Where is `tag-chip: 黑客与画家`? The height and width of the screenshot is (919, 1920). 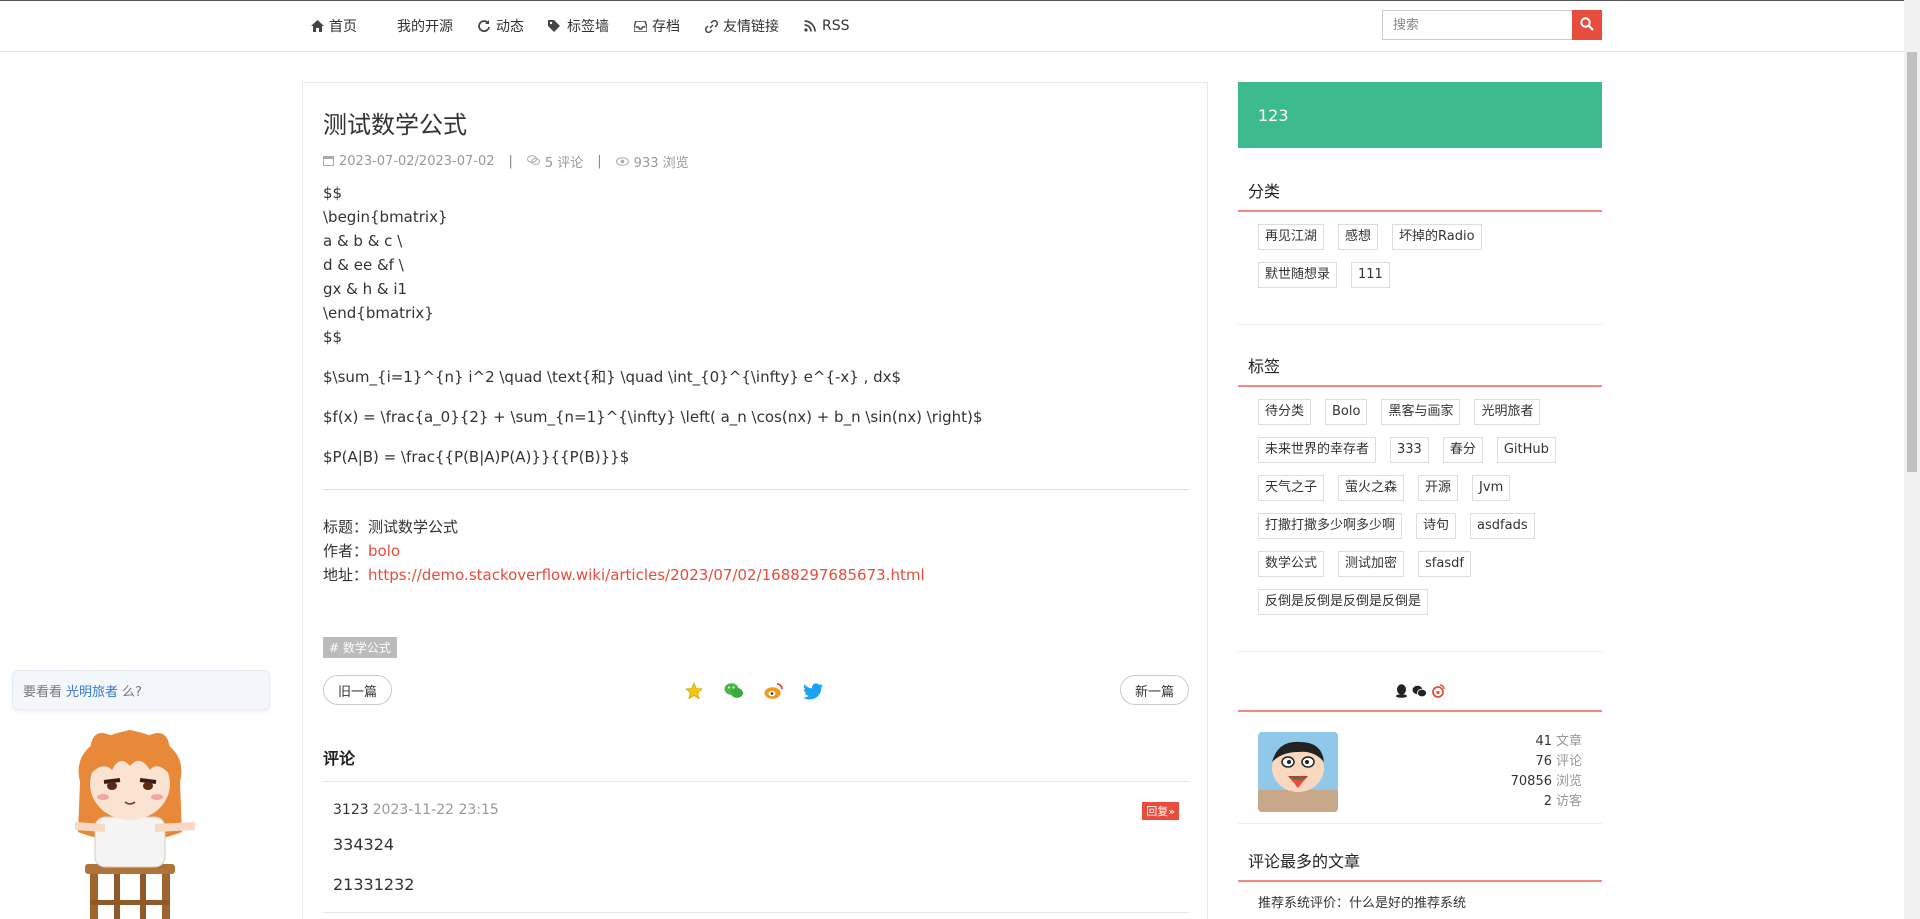
tag-chip: 黑客与画家 is located at coordinates (1421, 412).